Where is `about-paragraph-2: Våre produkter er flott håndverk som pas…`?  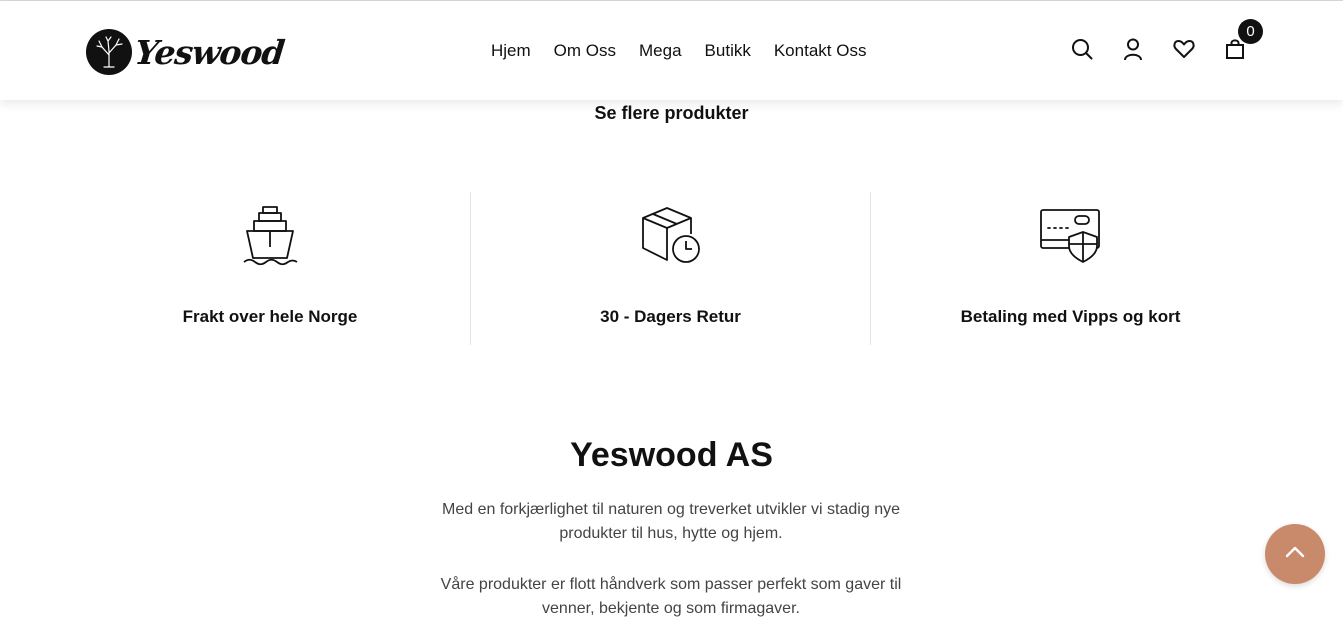
about-paragraph-2: Våre produkter er flott håndverk som pas… is located at coordinates (671, 596).